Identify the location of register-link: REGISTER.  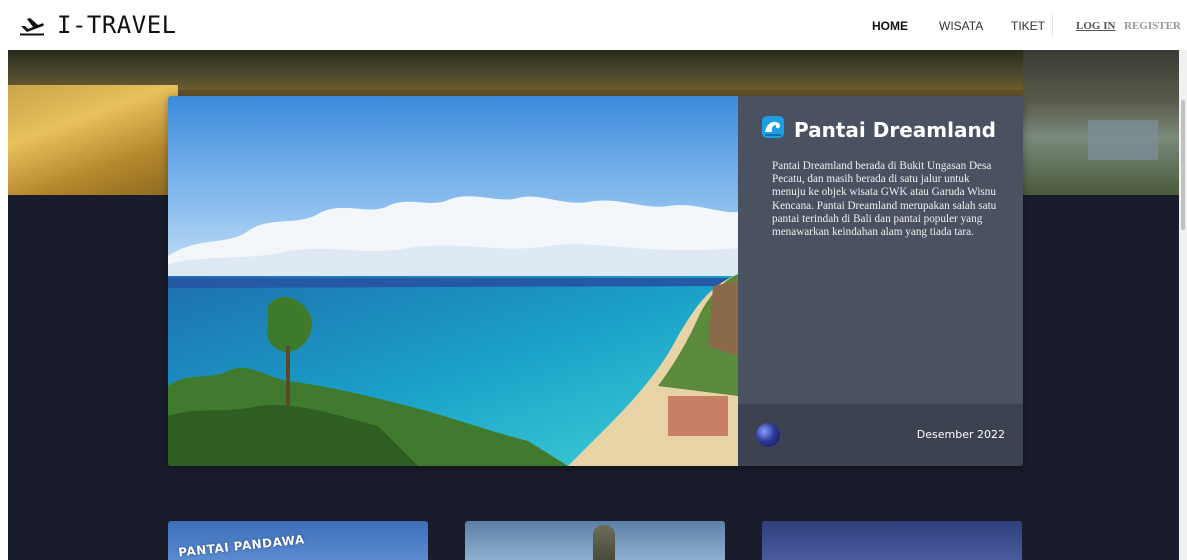
(1152, 26).